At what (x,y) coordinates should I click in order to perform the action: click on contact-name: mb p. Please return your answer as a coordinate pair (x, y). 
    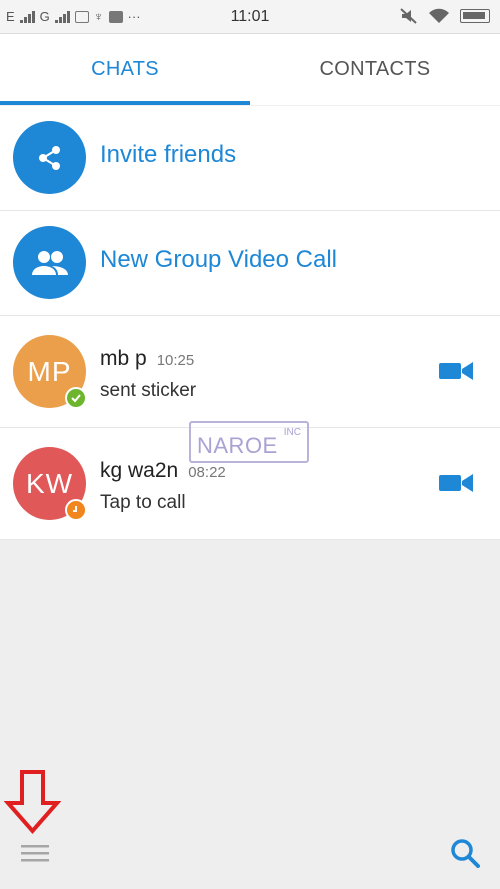
    Looking at the image, I should click on (123, 358).